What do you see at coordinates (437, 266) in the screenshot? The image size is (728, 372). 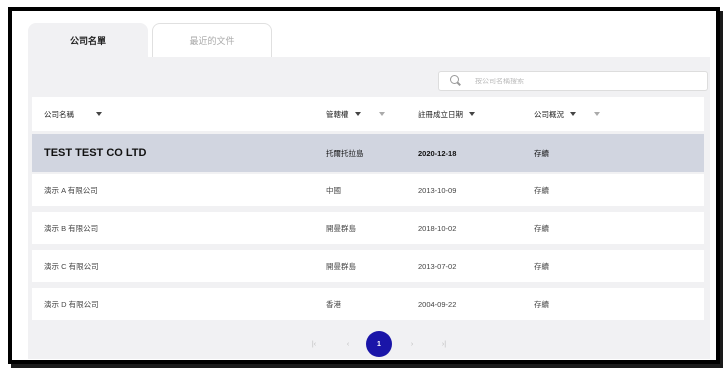 I see `cell-incorporation-date: 2013-07-02` at bounding box center [437, 266].